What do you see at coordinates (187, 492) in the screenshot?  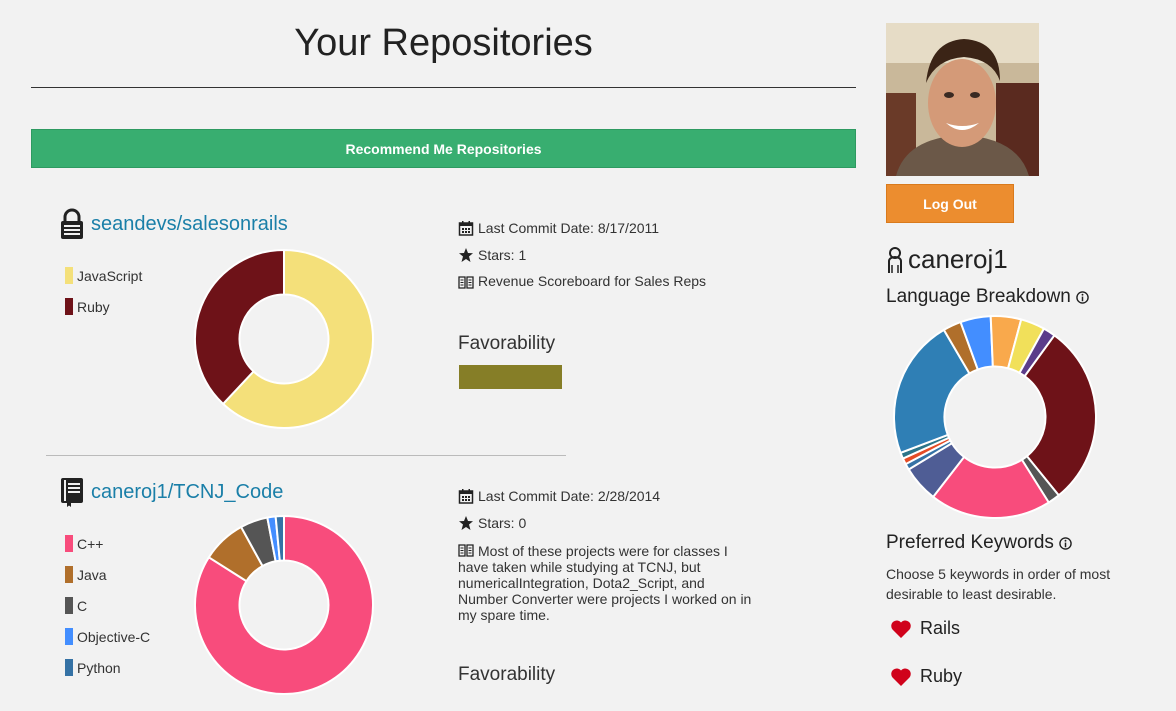 I see `repo-link: caneroj1/TCNJ_Code` at bounding box center [187, 492].